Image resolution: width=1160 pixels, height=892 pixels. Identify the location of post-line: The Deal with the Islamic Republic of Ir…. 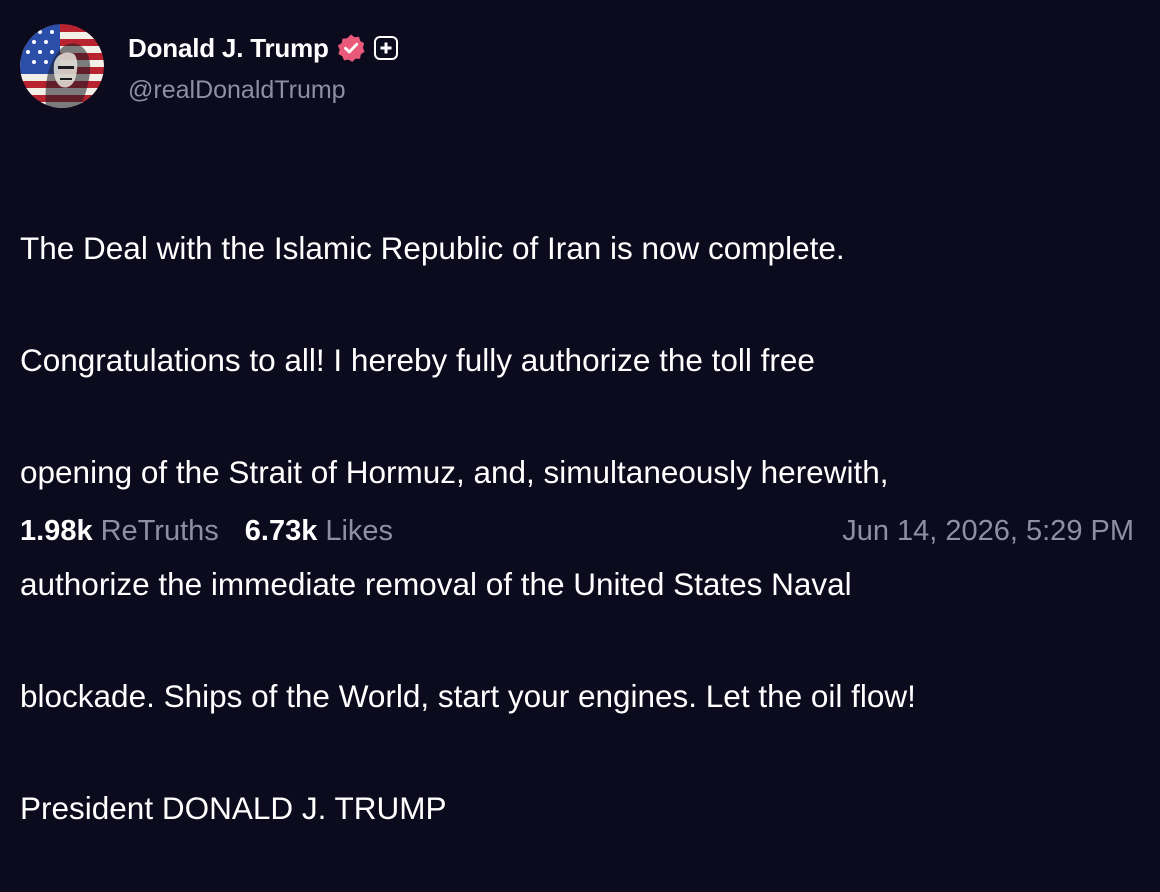
(432, 248).